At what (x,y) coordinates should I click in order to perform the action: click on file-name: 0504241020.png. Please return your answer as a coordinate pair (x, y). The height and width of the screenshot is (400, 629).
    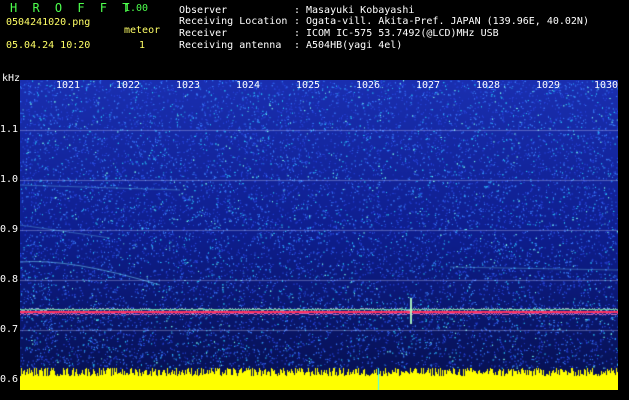
    Looking at the image, I should click on (48, 22).